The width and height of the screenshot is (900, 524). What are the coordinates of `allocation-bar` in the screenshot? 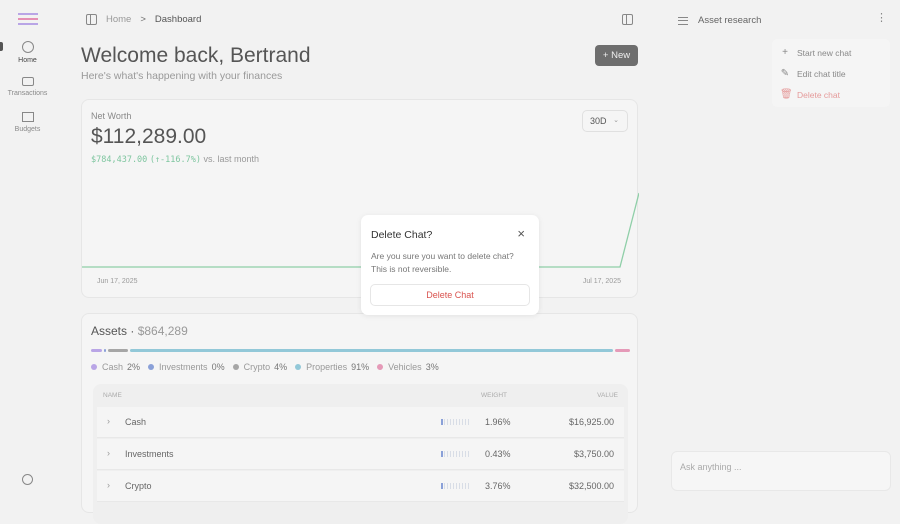 It's located at (360, 350).